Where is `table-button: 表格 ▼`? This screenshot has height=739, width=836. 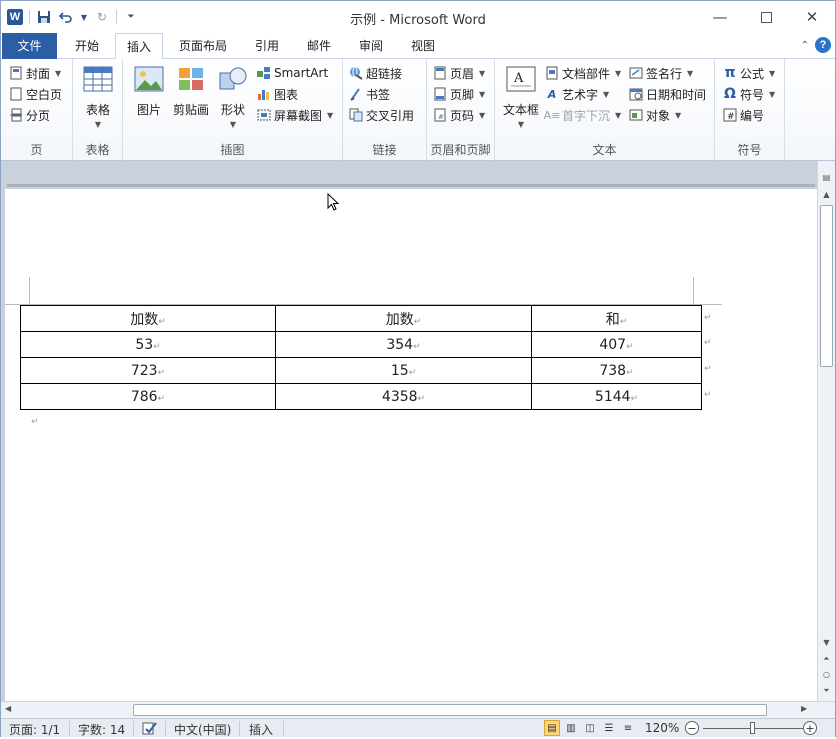 table-button: 表格 ▼ is located at coordinates (98, 96).